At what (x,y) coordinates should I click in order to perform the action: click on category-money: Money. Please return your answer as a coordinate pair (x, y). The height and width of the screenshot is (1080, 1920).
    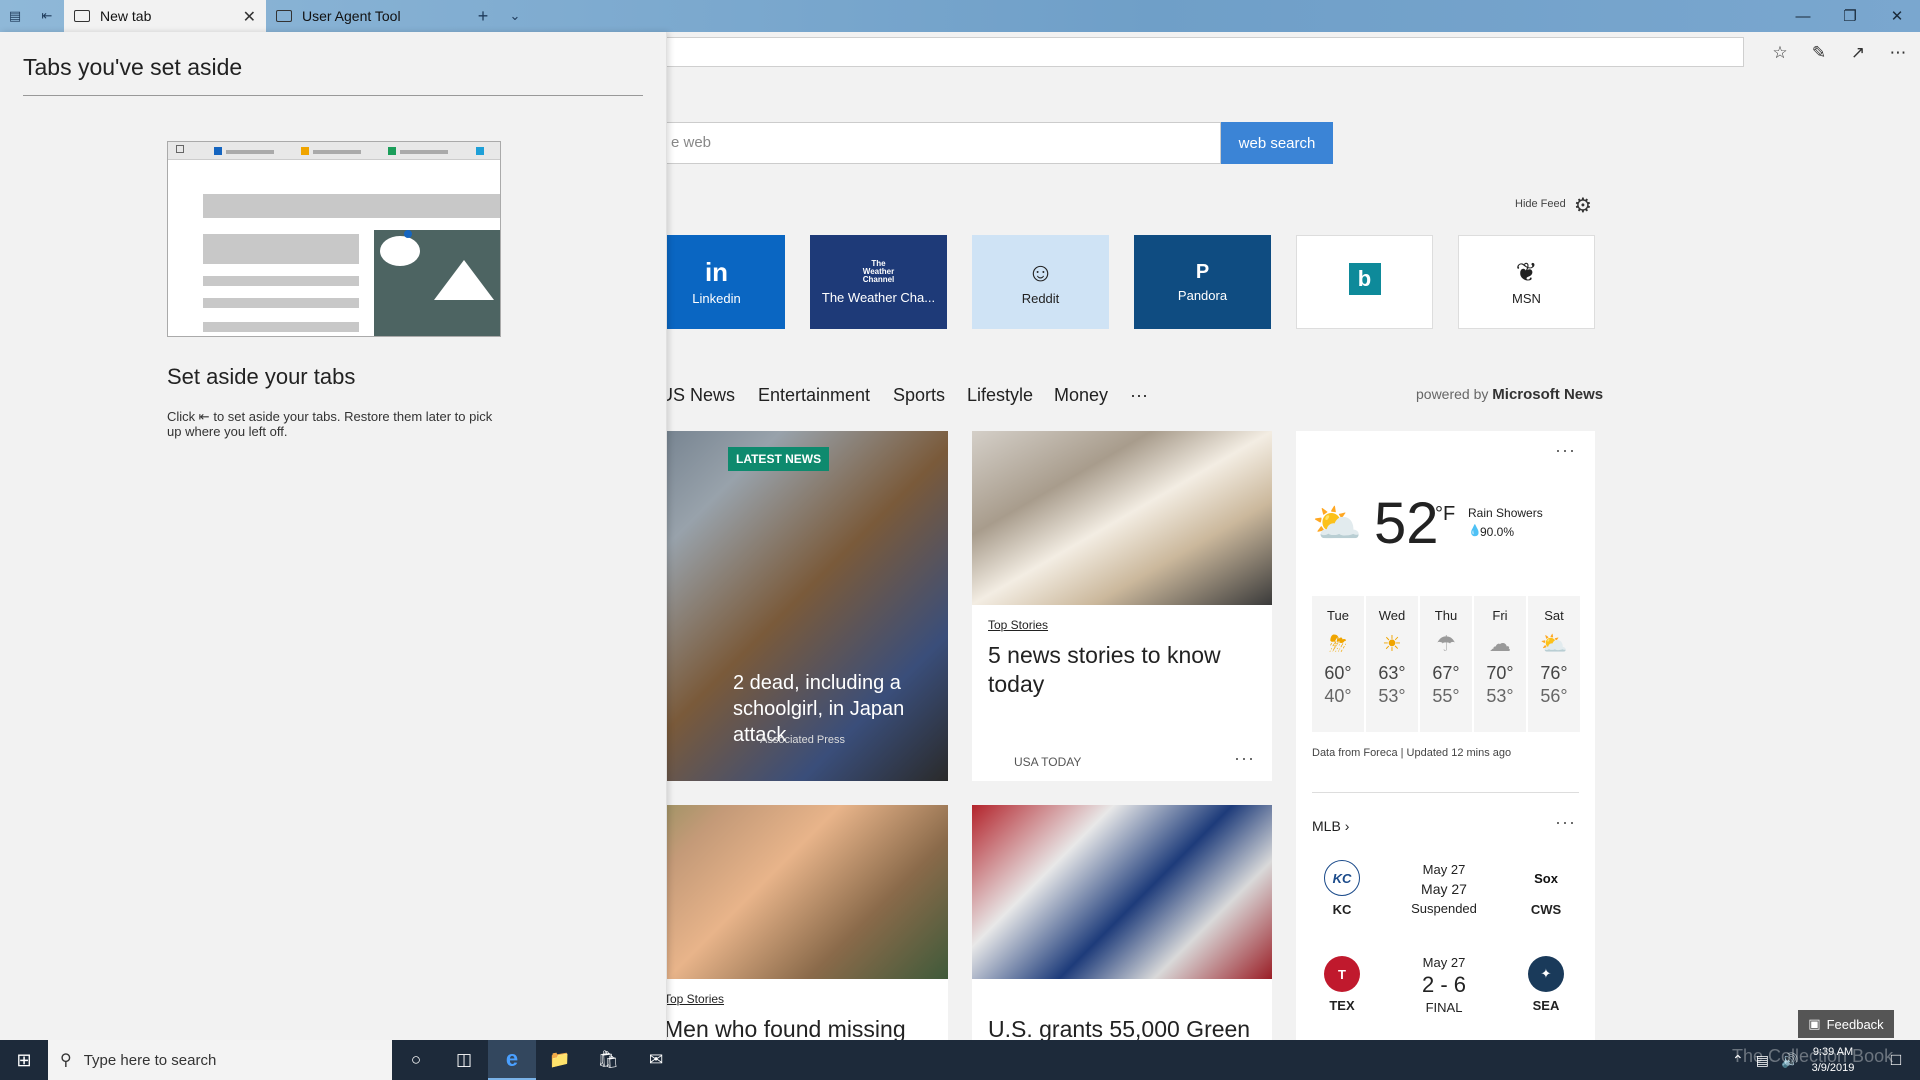
    Looking at the image, I should click on (1081, 395).